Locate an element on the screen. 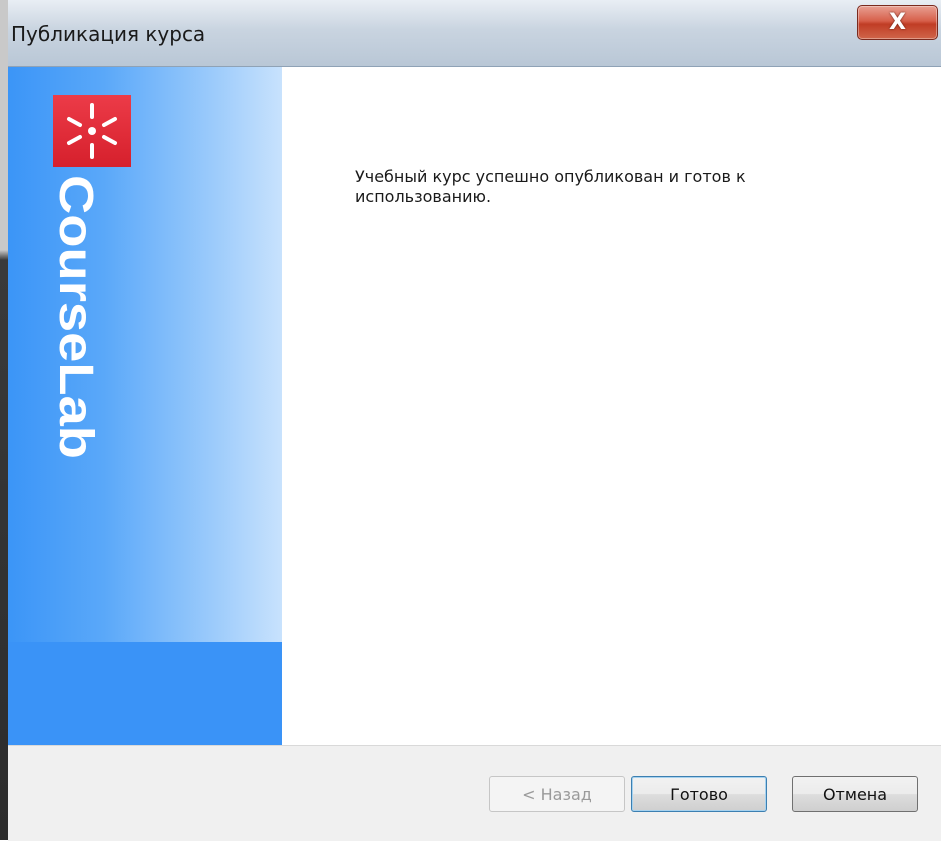  cancel-button: Отмена is located at coordinates (855, 794).